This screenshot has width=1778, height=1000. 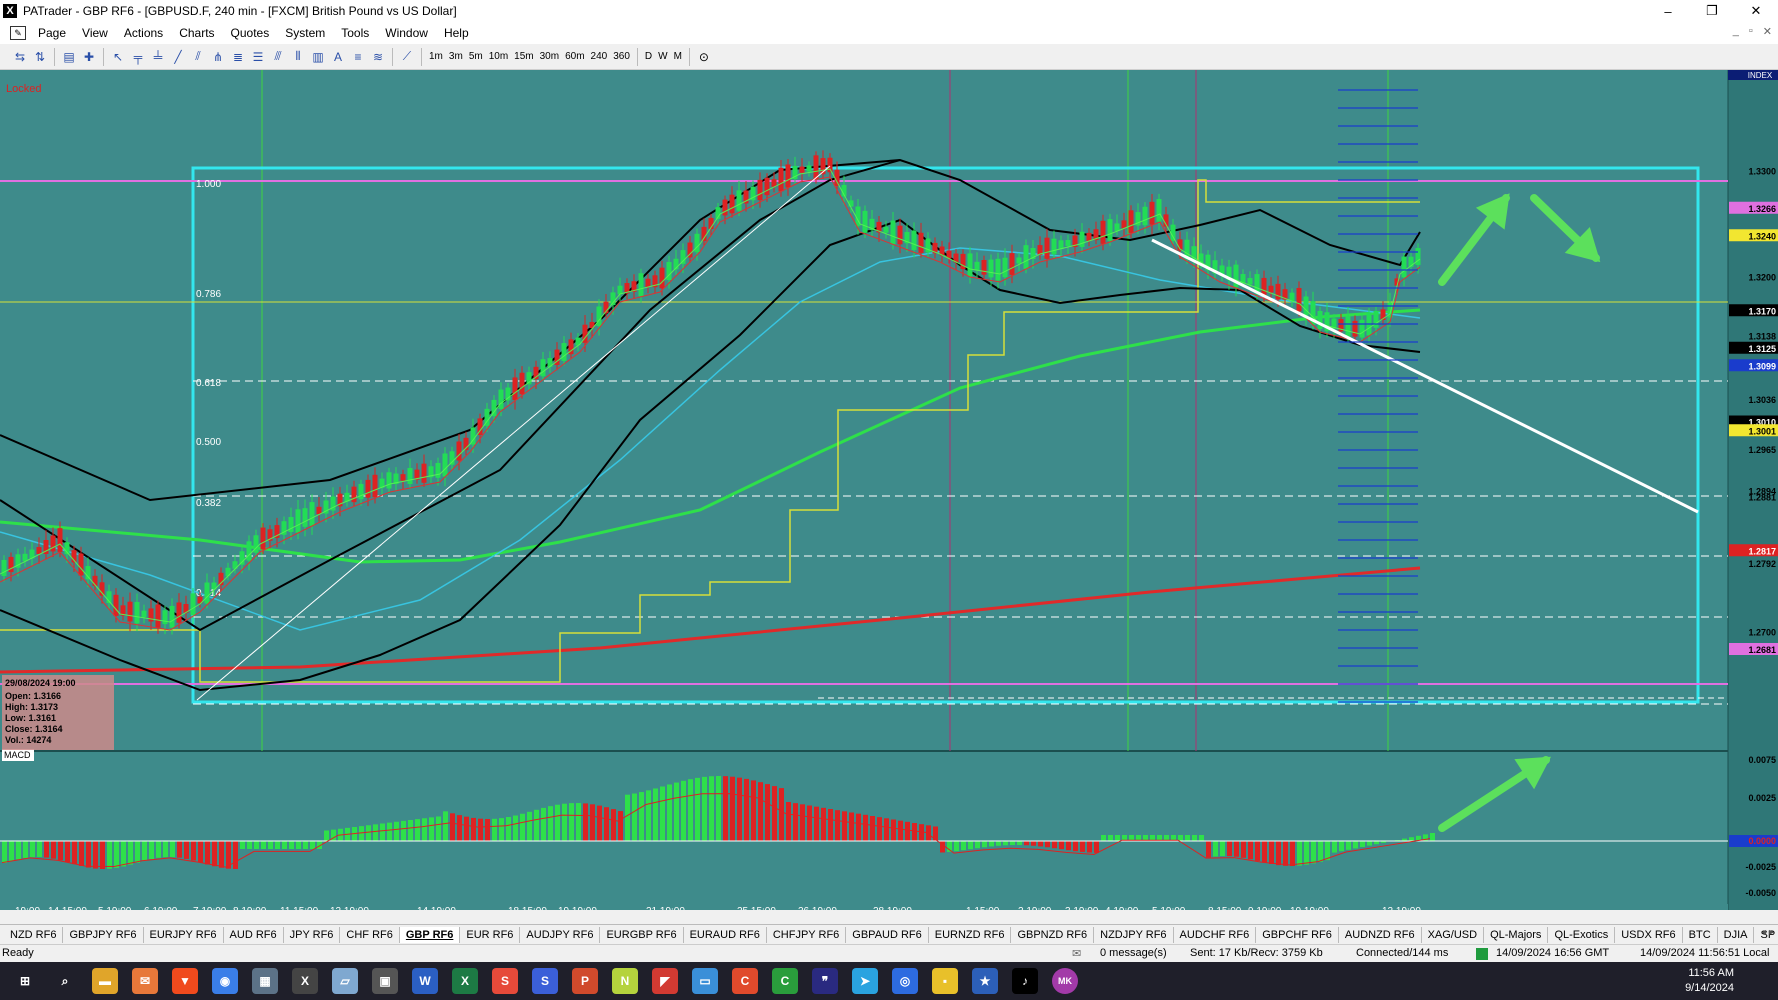 I want to click on symbol-tab: USDX RF6, so click(x=1649, y=934).